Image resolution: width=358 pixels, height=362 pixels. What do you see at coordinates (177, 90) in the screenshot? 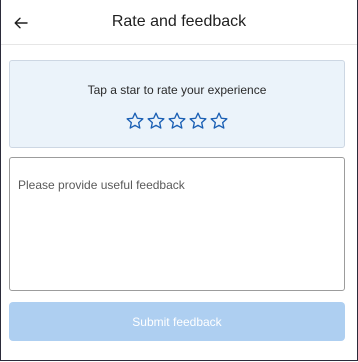
I see `rating-prompt: Tap a star to rate your experience` at bounding box center [177, 90].